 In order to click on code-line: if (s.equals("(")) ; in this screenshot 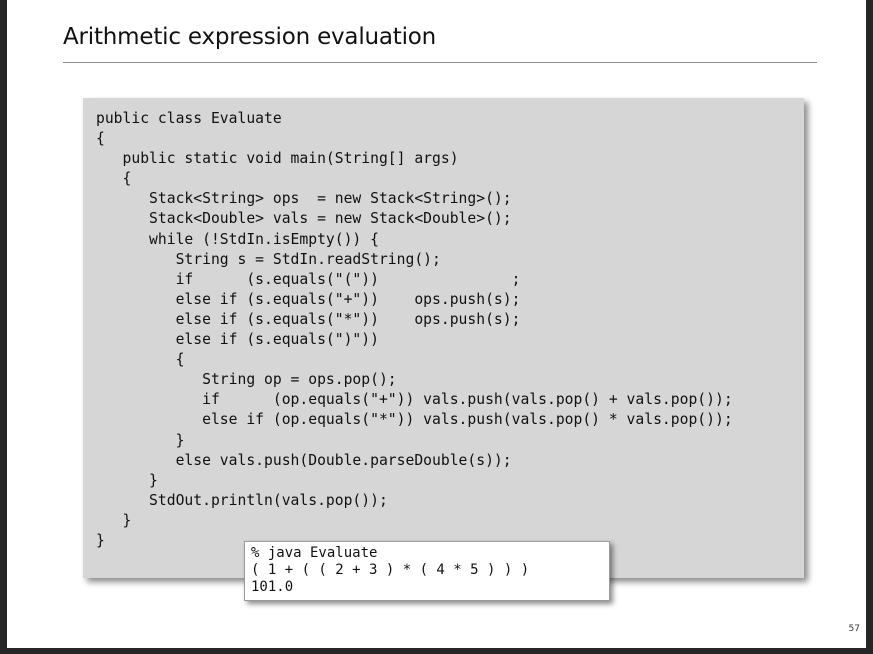, I will do `click(308, 279)`.